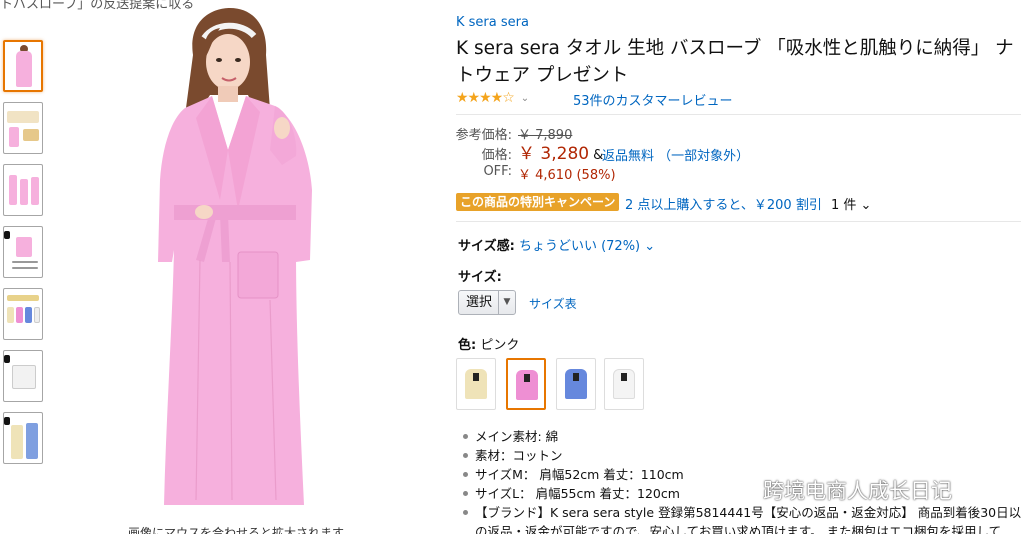  I want to click on savings-label: OFF:, so click(497, 171).